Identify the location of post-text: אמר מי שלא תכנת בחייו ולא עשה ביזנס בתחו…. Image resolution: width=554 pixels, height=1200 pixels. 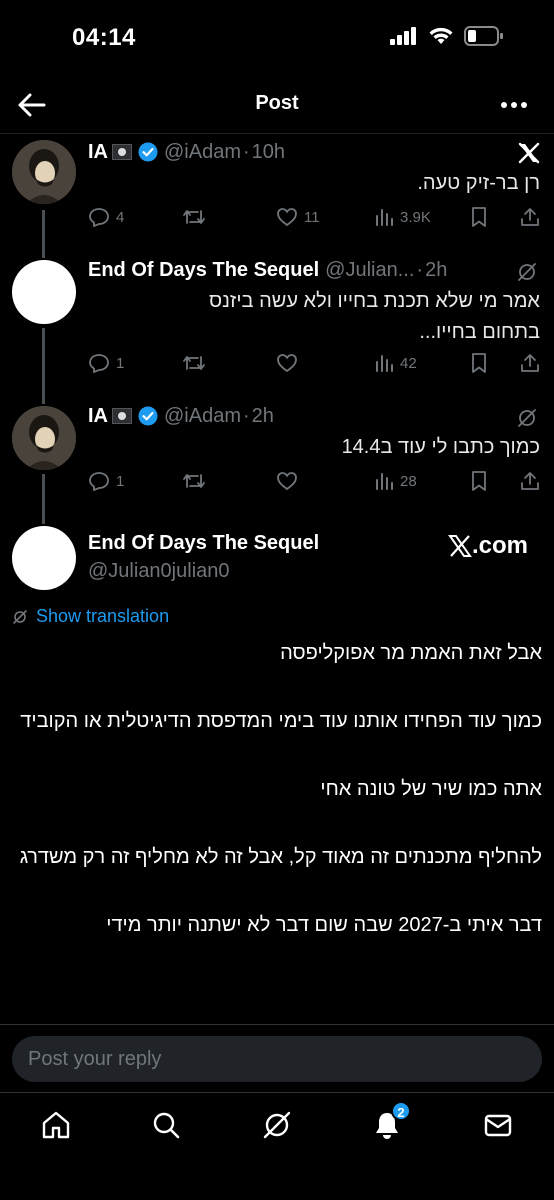
(374, 316).